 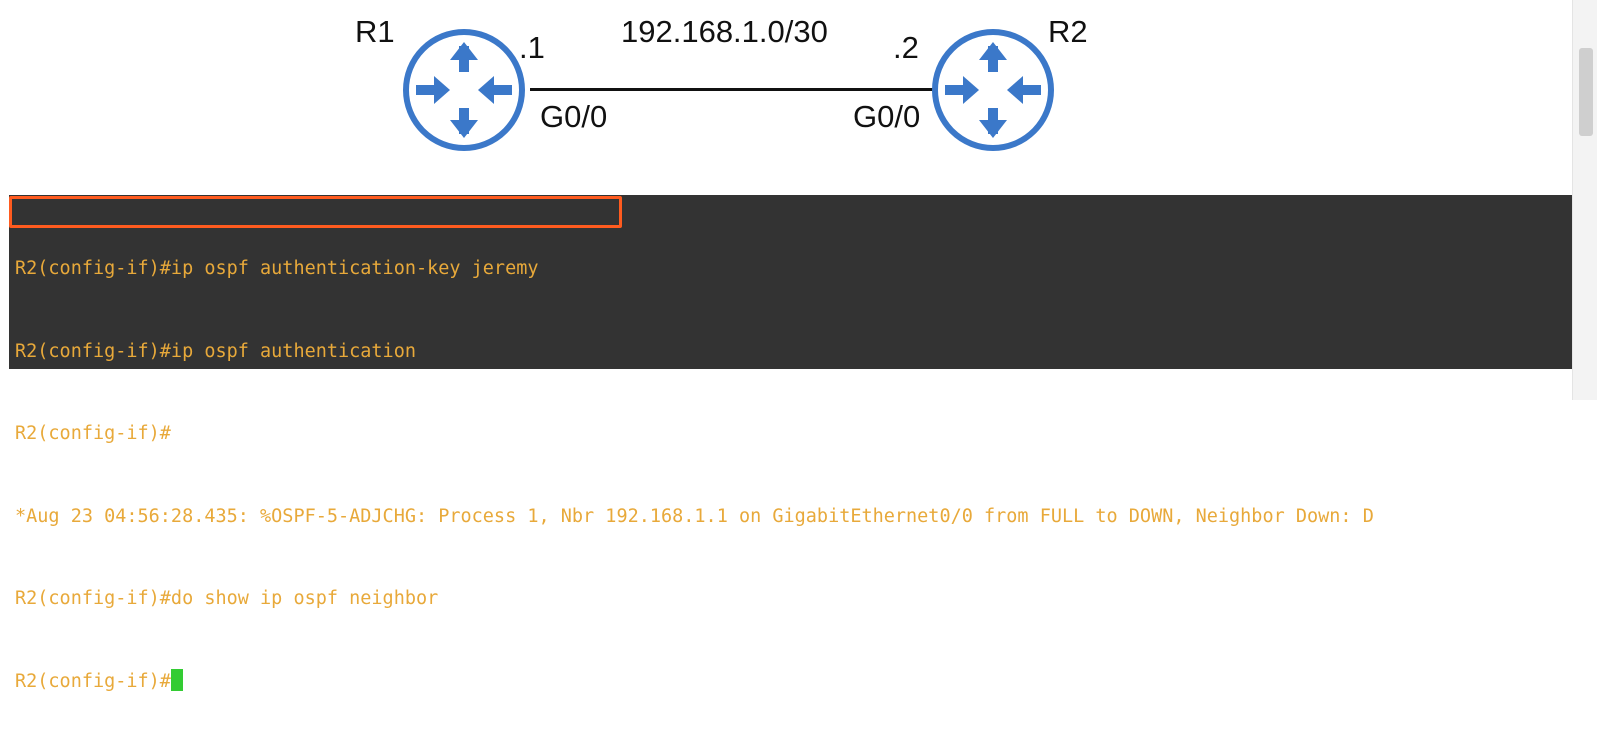 I want to click on router-r2-ip: .2, so click(x=906, y=47).